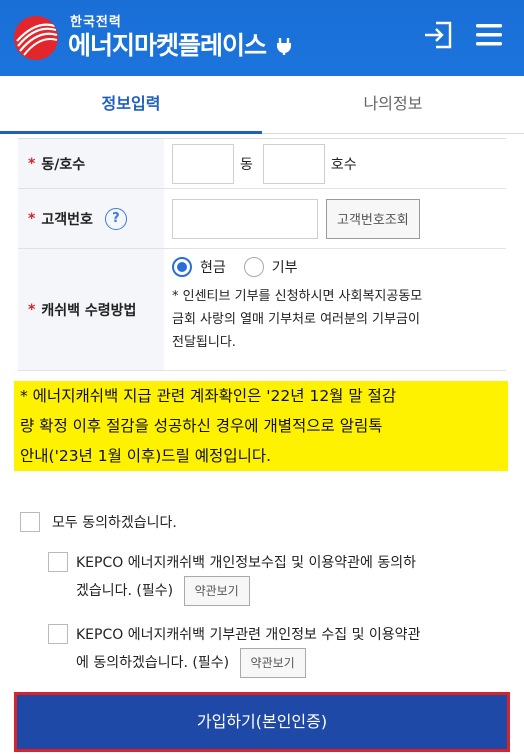 This screenshot has height=754, width=524. Describe the element at coordinates (297, 296) in the screenshot. I see `donation-note-line: * 인센티브 기부를 신청하시면 사회복지공동모` at that location.